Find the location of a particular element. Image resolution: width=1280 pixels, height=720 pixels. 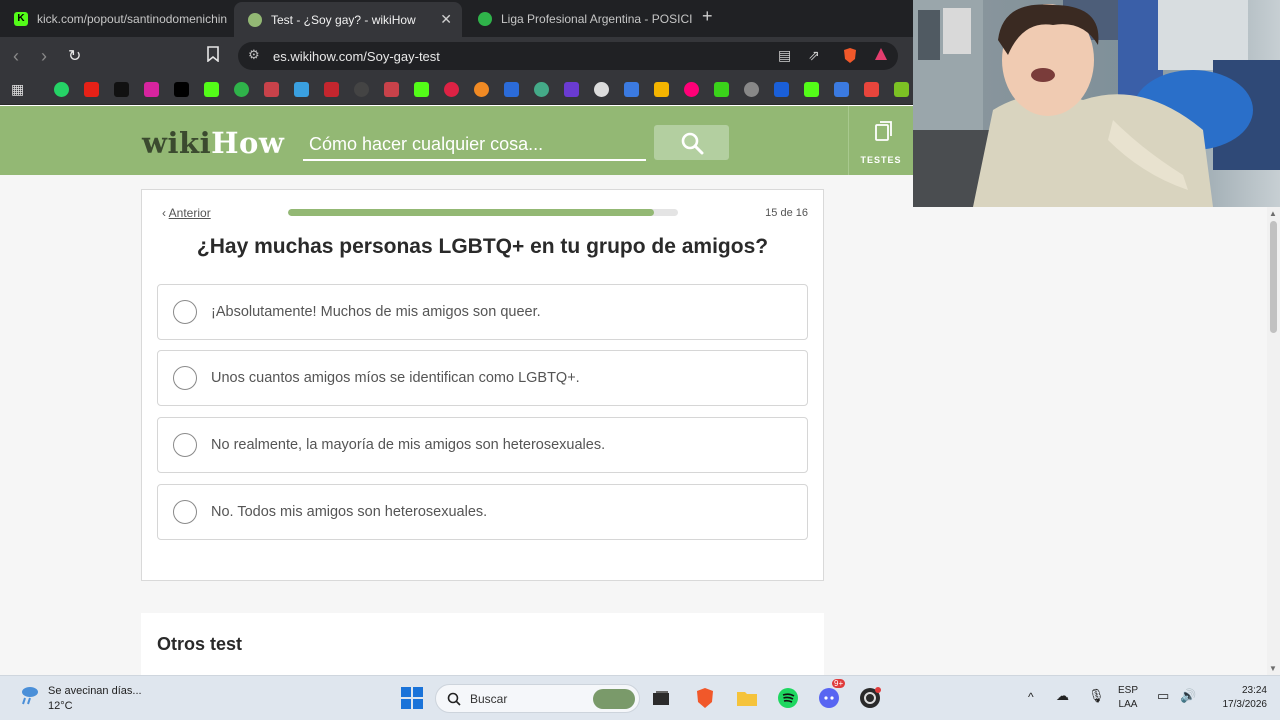

wikihow-search is located at coordinates (474, 145).